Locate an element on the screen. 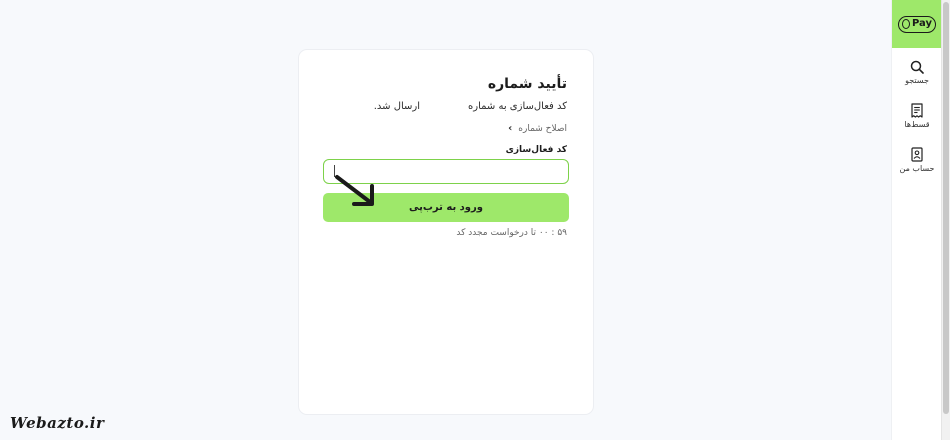 This screenshot has height=440, width=950. sidebar: Pay جستجو قسط‌ها حس is located at coordinates (916, 220).